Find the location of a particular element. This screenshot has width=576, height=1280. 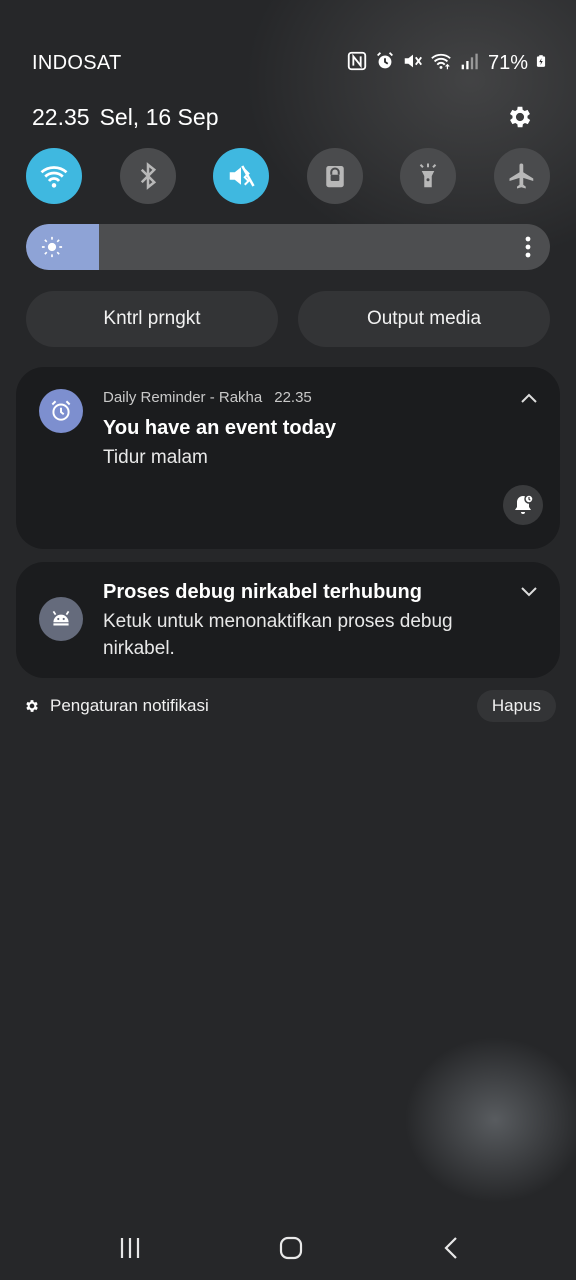

bell-snooze-icon is located at coordinates (524, 504).